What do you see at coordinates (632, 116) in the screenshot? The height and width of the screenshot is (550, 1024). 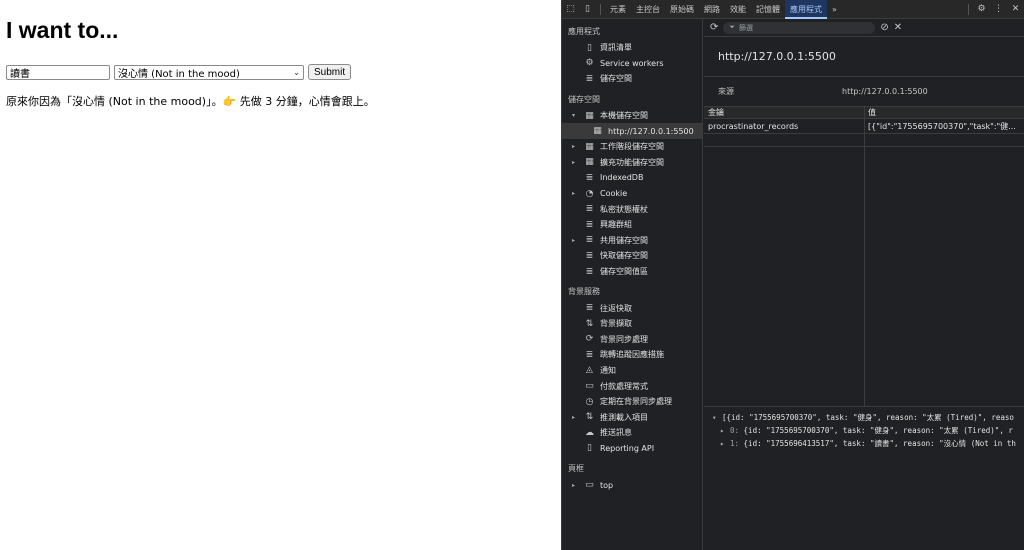 I see `sidebar-item-local-storage: ▾ ▦ 本機儲存空間` at bounding box center [632, 116].